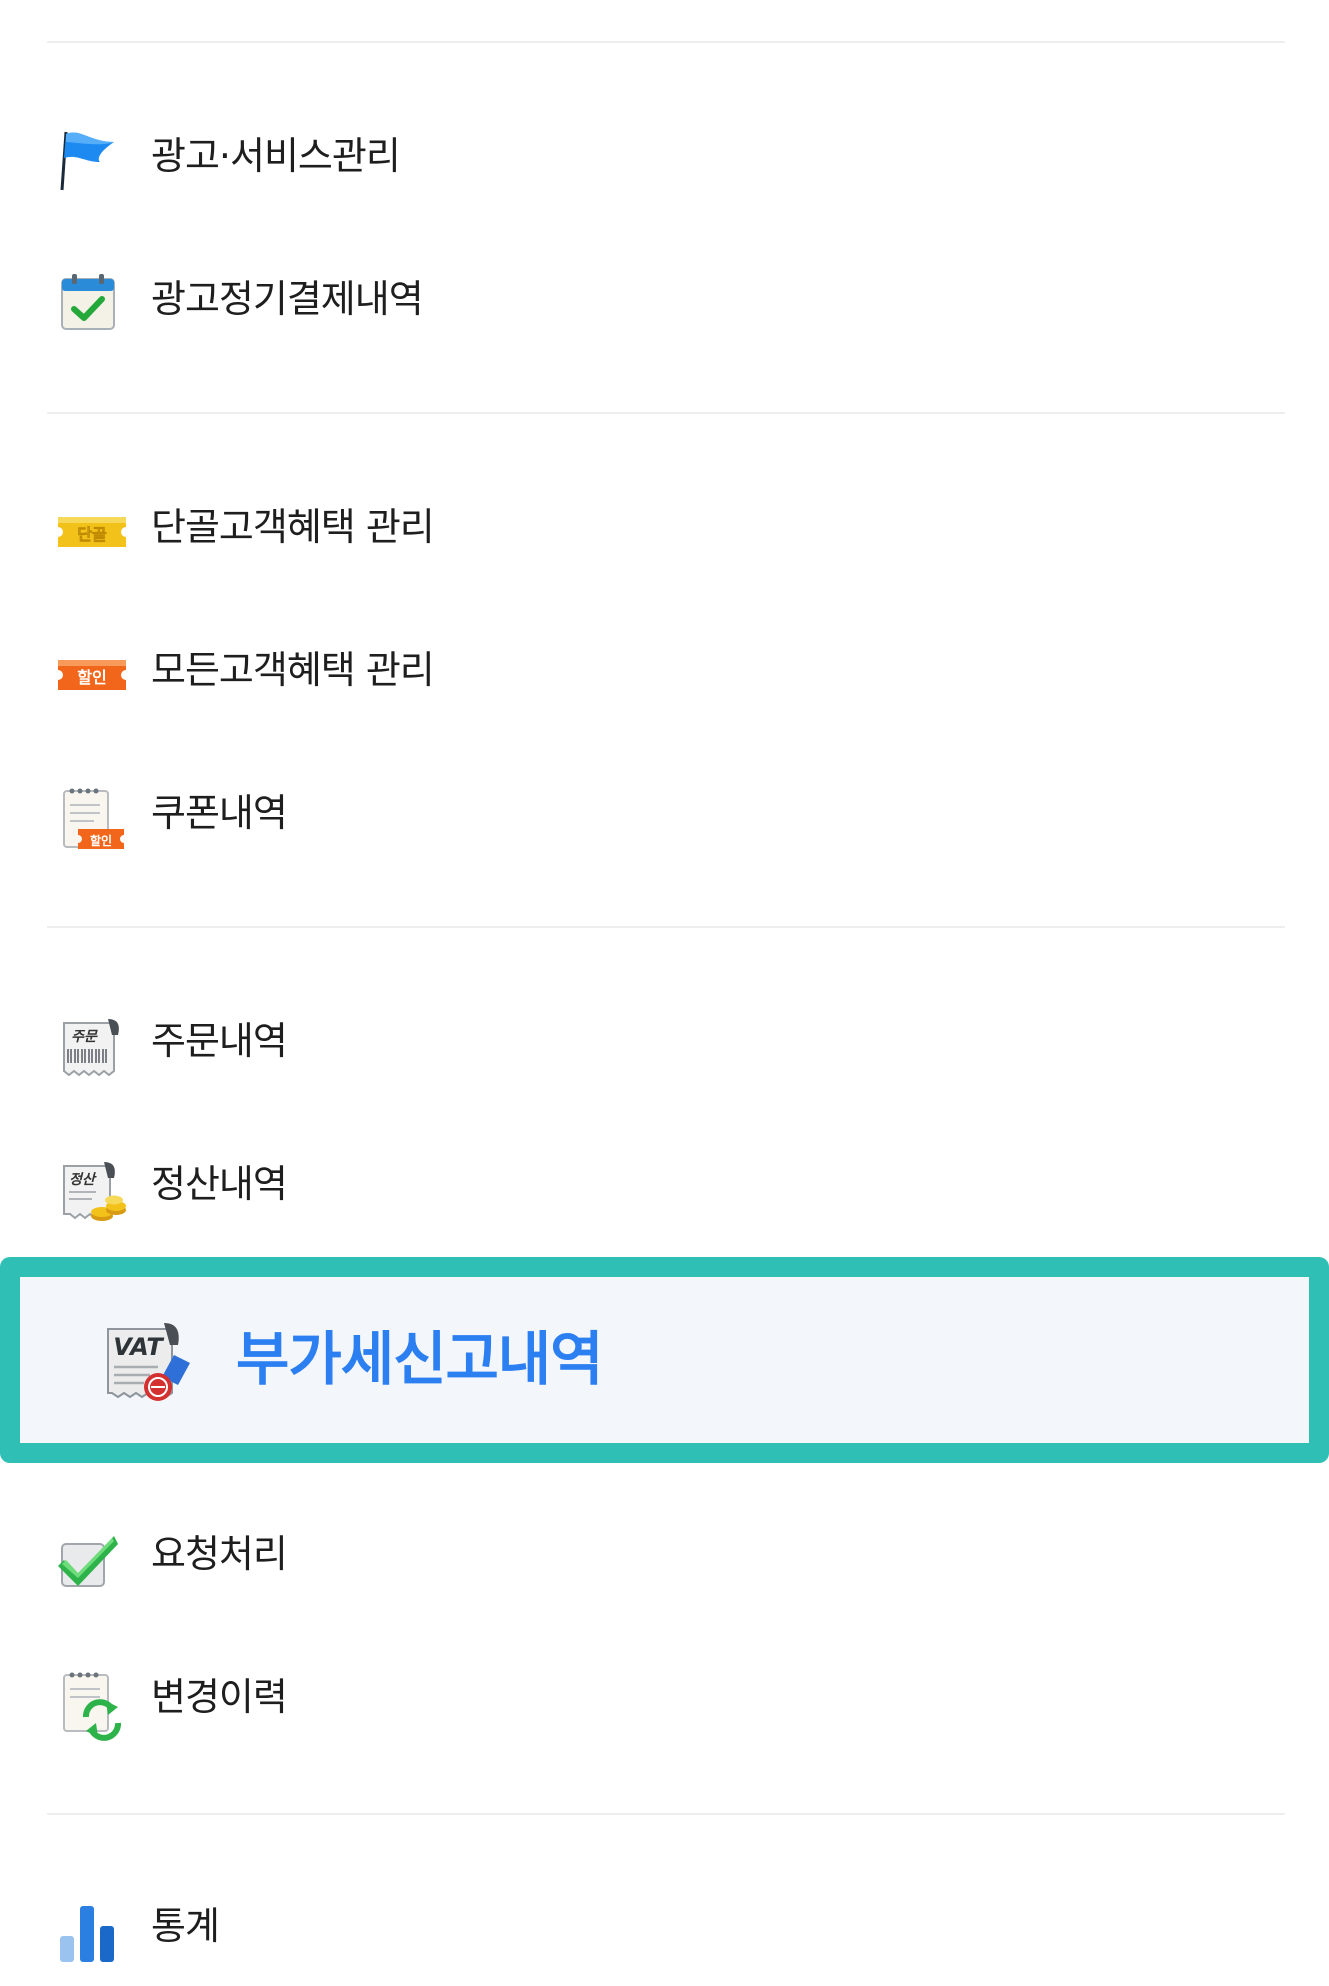 The image size is (1329, 1986). What do you see at coordinates (664, 156) in the screenshot?
I see `menu-item-ad-service: 광고·서비스관리` at bounding box center [664, 156].